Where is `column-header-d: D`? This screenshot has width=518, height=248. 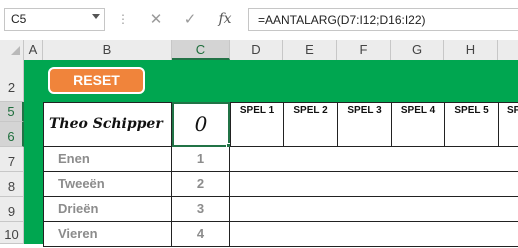 column-header-d: D is located at coordinates (256, 50).